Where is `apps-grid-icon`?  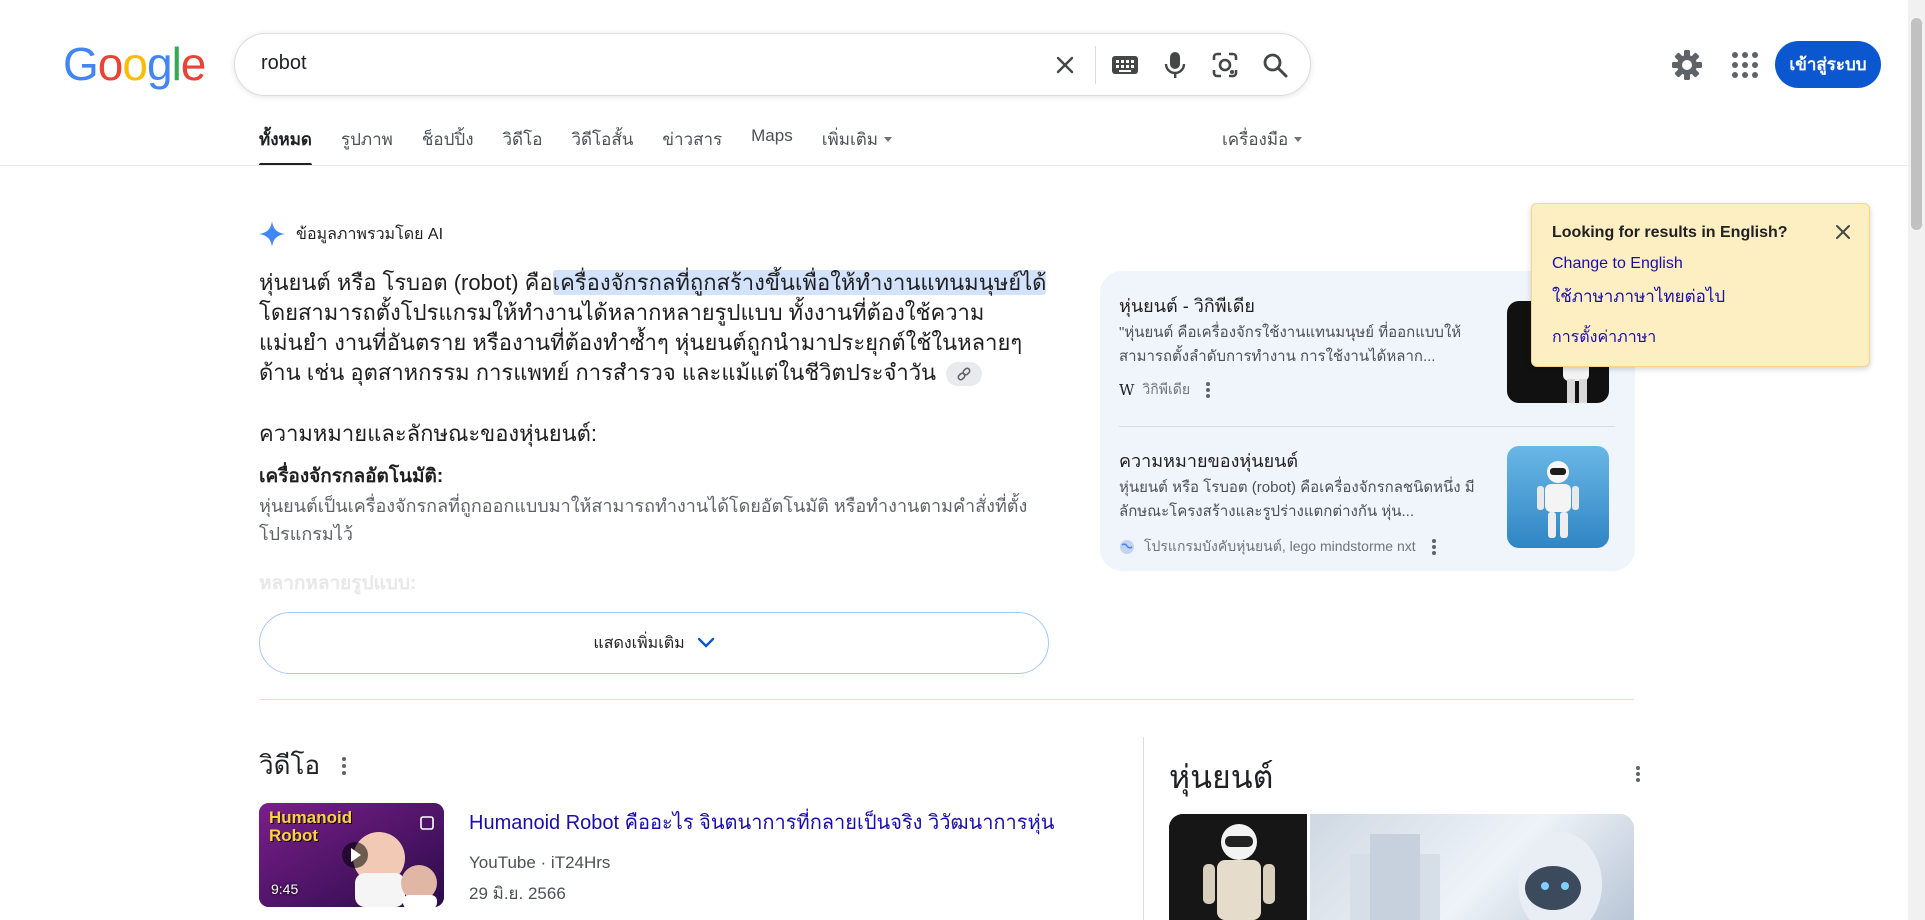
apps-grid-icon is located at coordinates (1745, 65).